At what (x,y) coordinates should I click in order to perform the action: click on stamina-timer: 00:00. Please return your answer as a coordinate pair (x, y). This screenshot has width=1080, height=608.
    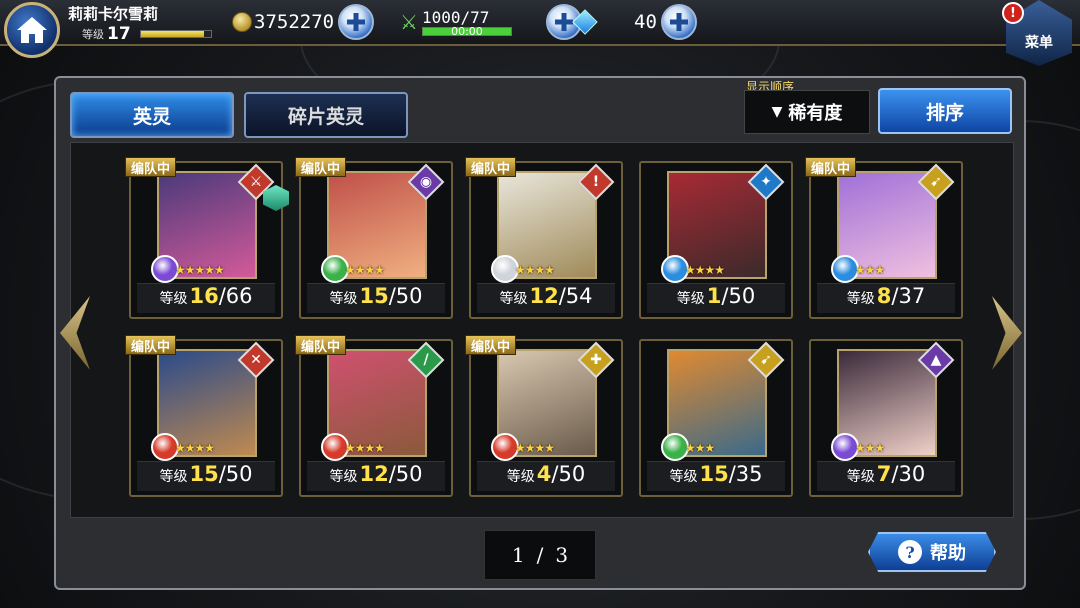
    Looking at the image, I should click on (467, 31).